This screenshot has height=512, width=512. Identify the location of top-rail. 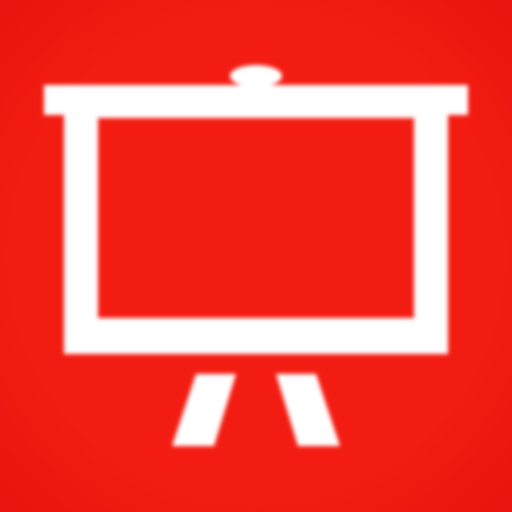
(256, 100).